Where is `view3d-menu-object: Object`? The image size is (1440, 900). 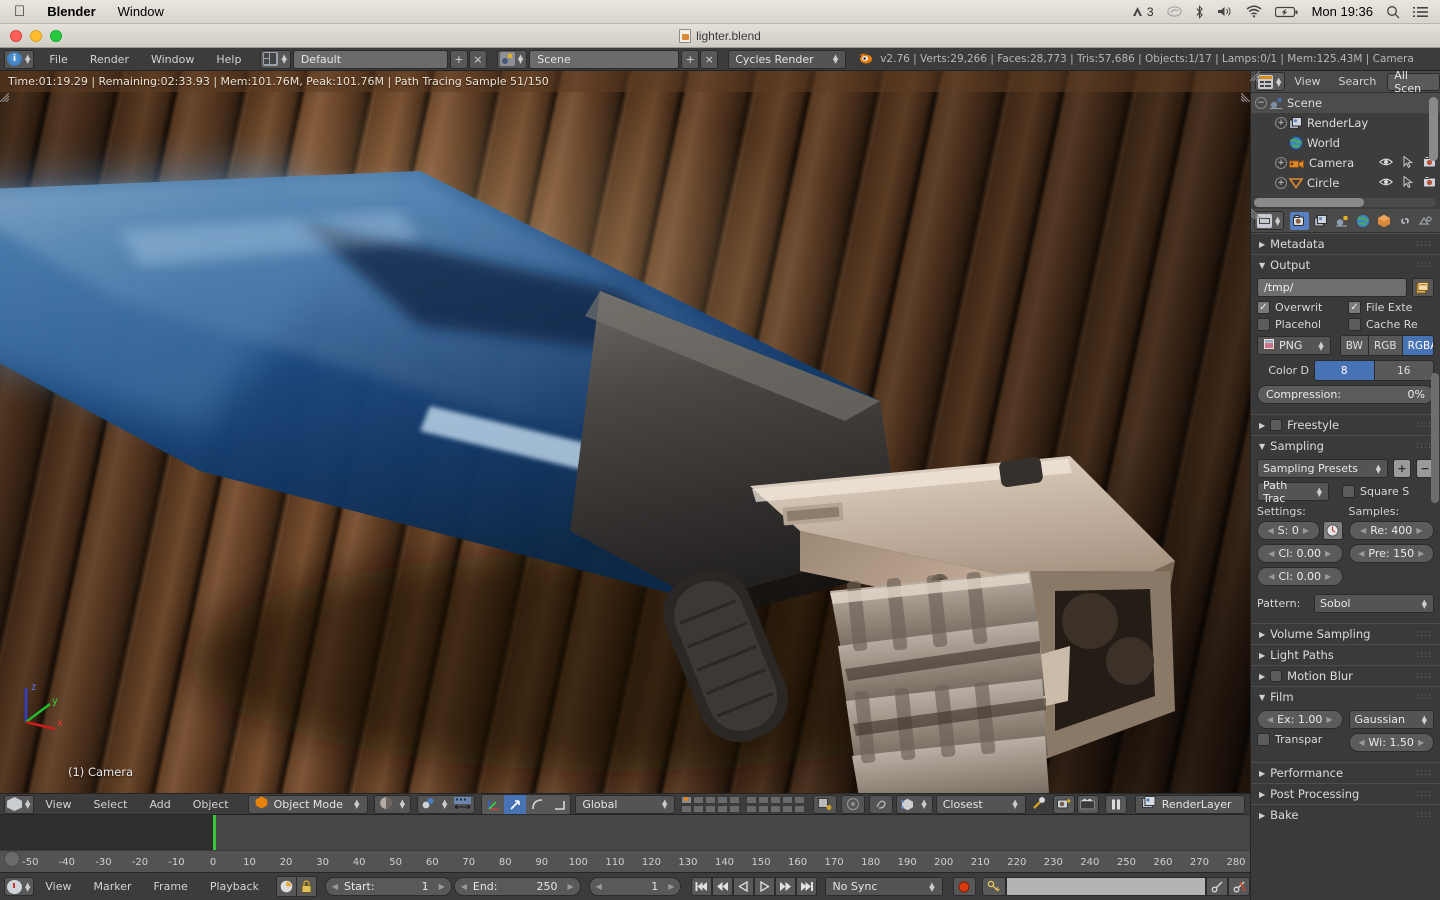
view3d-menu-object: Object is located at coordinates (211, 804).